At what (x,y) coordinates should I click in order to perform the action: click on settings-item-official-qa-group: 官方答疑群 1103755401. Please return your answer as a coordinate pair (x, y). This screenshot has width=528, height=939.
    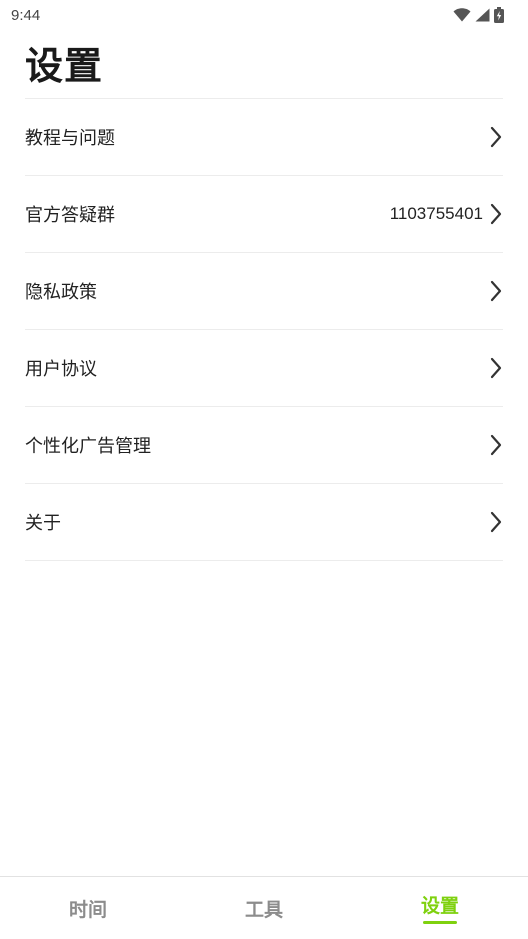
    Looking at the image, I should click on (264, 214).